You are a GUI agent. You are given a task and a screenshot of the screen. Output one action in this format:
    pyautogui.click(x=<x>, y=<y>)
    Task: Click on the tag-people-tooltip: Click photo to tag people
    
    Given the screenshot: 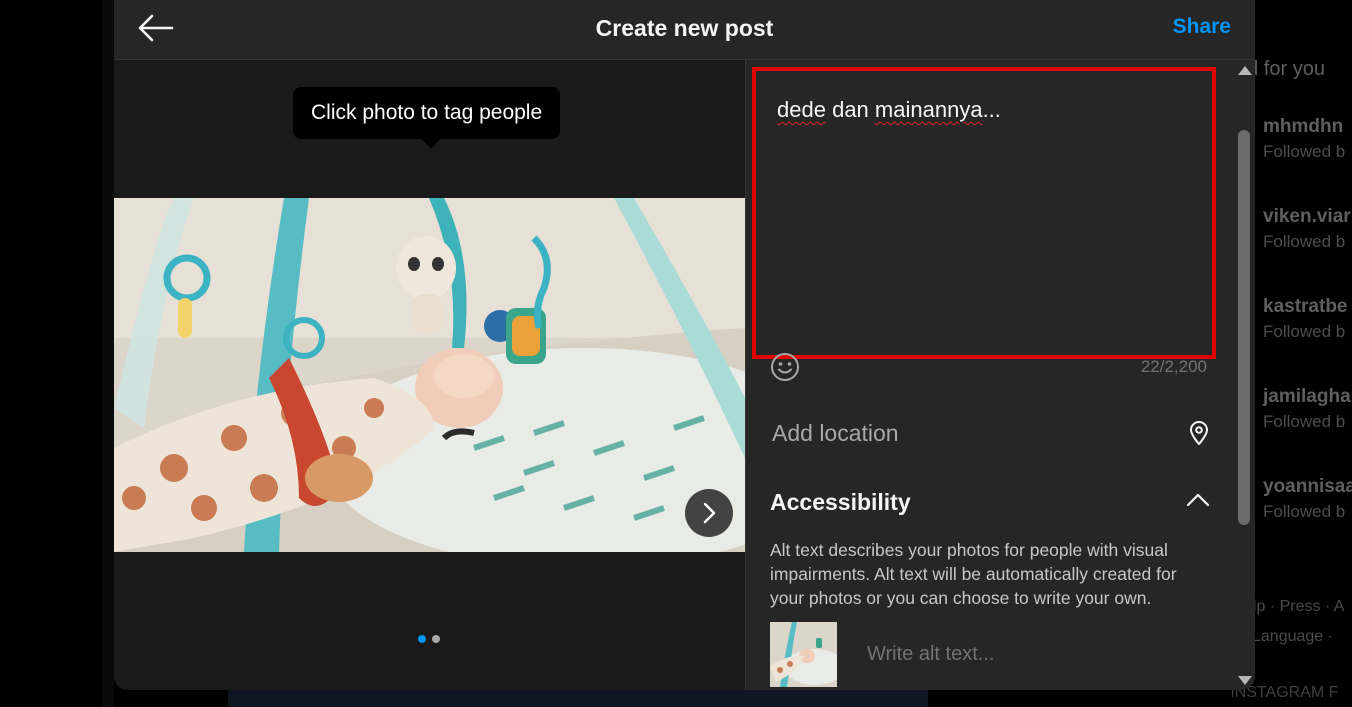 What is the action you would take?
    pyautogui.click(x=427, y=113)
    